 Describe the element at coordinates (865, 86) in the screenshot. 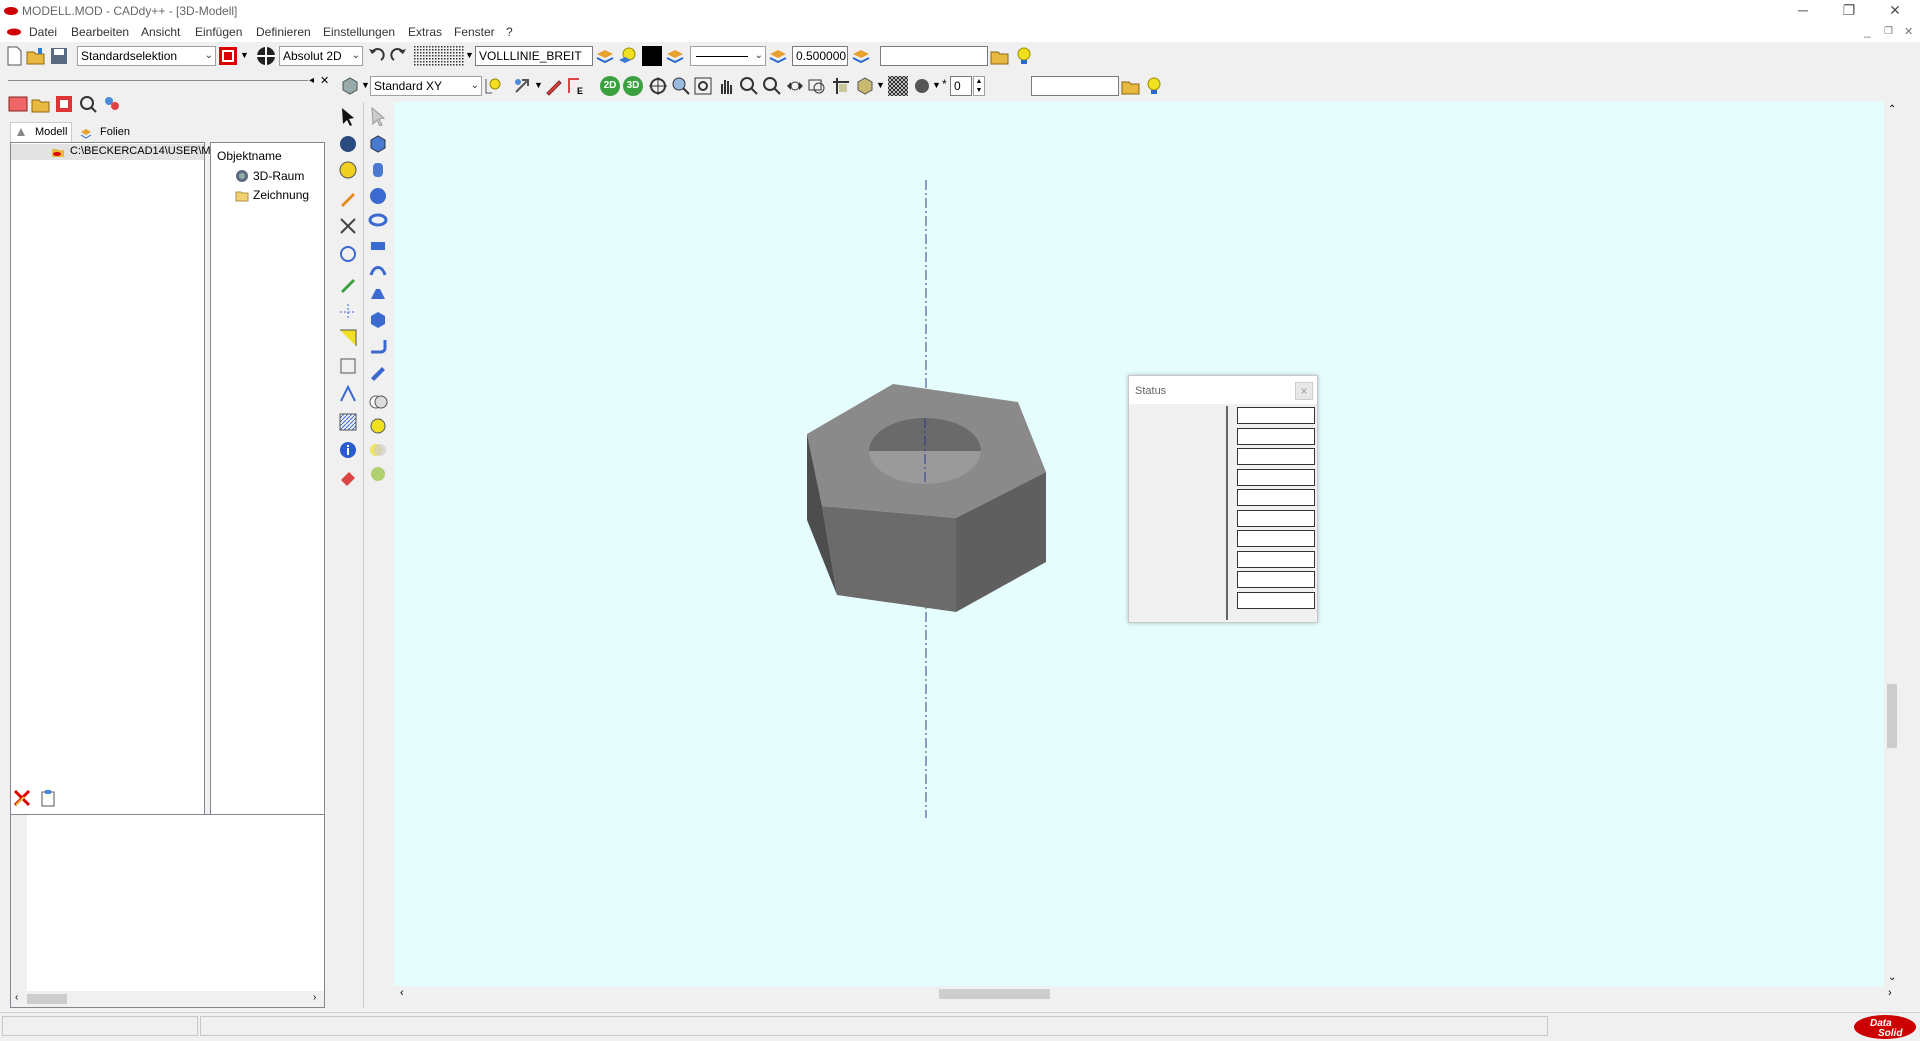

I see `shaded-box-icon` at that location.